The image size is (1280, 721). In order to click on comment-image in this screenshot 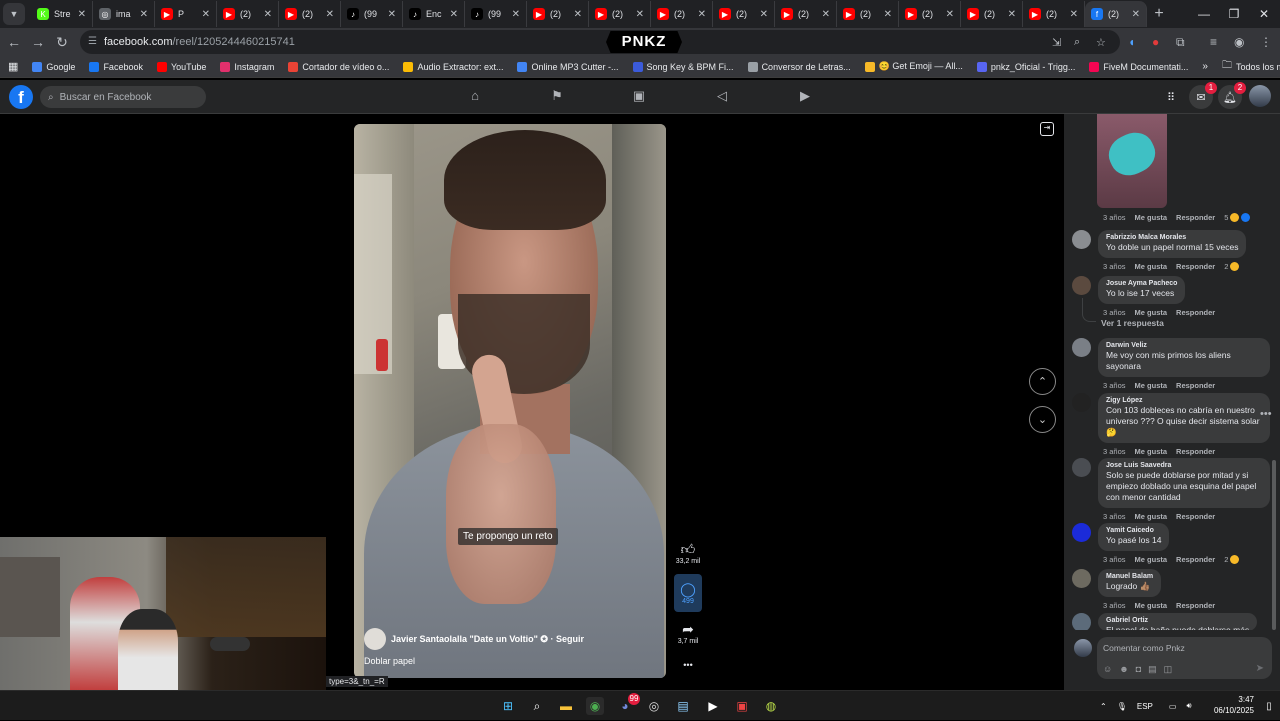, I will do `click(1132, 161)`.